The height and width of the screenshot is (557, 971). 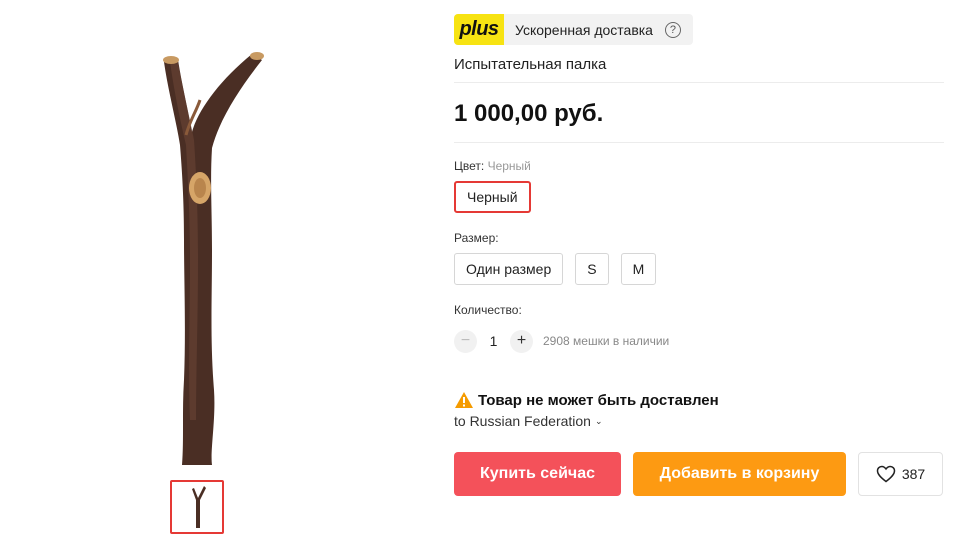 I want to click on wishlist-count: 387, so click(x=913, y=474).